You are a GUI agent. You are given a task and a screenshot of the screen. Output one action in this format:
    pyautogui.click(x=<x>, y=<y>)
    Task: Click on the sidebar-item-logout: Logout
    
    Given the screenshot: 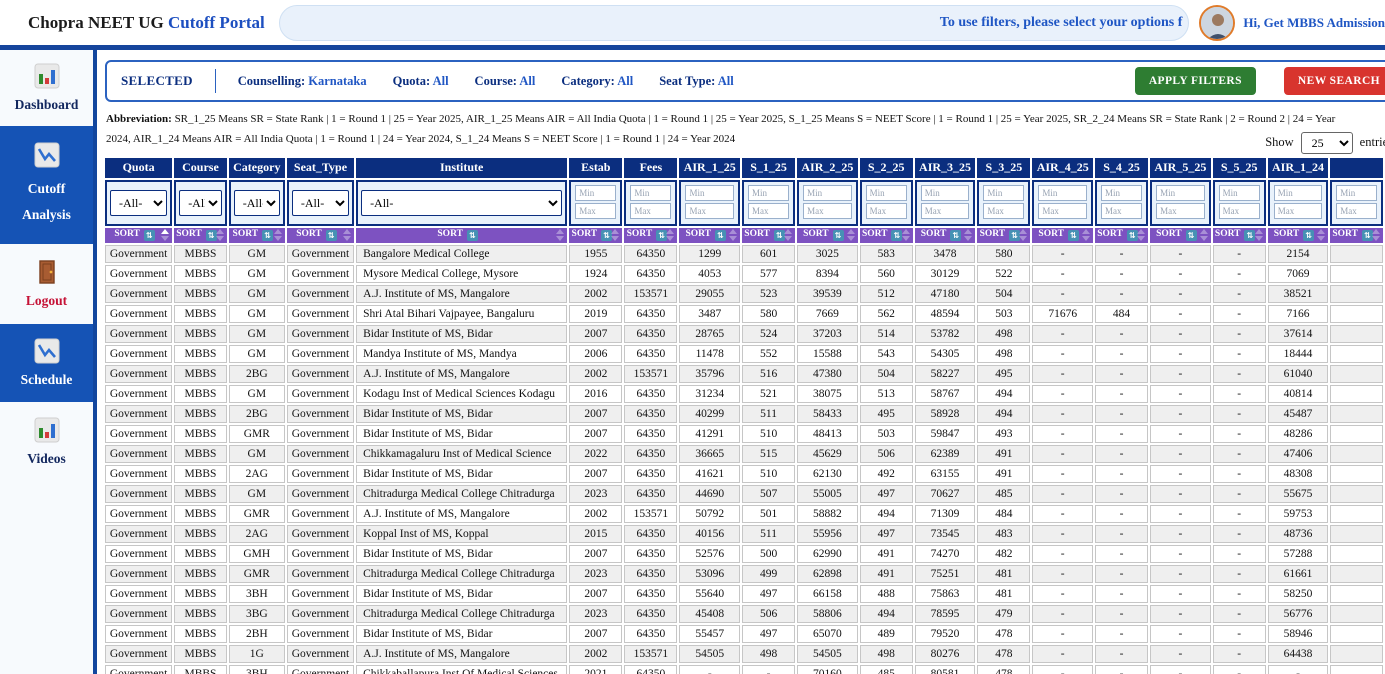 What is the action you would take?
    pyautogui.click(x=46, y=284)
    